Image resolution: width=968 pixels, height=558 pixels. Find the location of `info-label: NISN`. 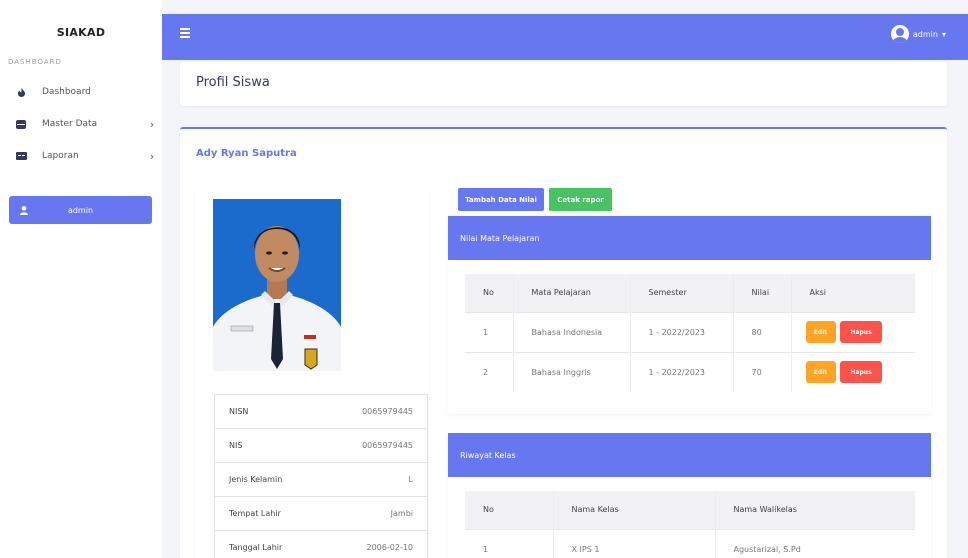

info-label: NISN is located at coordinates (268, 411).